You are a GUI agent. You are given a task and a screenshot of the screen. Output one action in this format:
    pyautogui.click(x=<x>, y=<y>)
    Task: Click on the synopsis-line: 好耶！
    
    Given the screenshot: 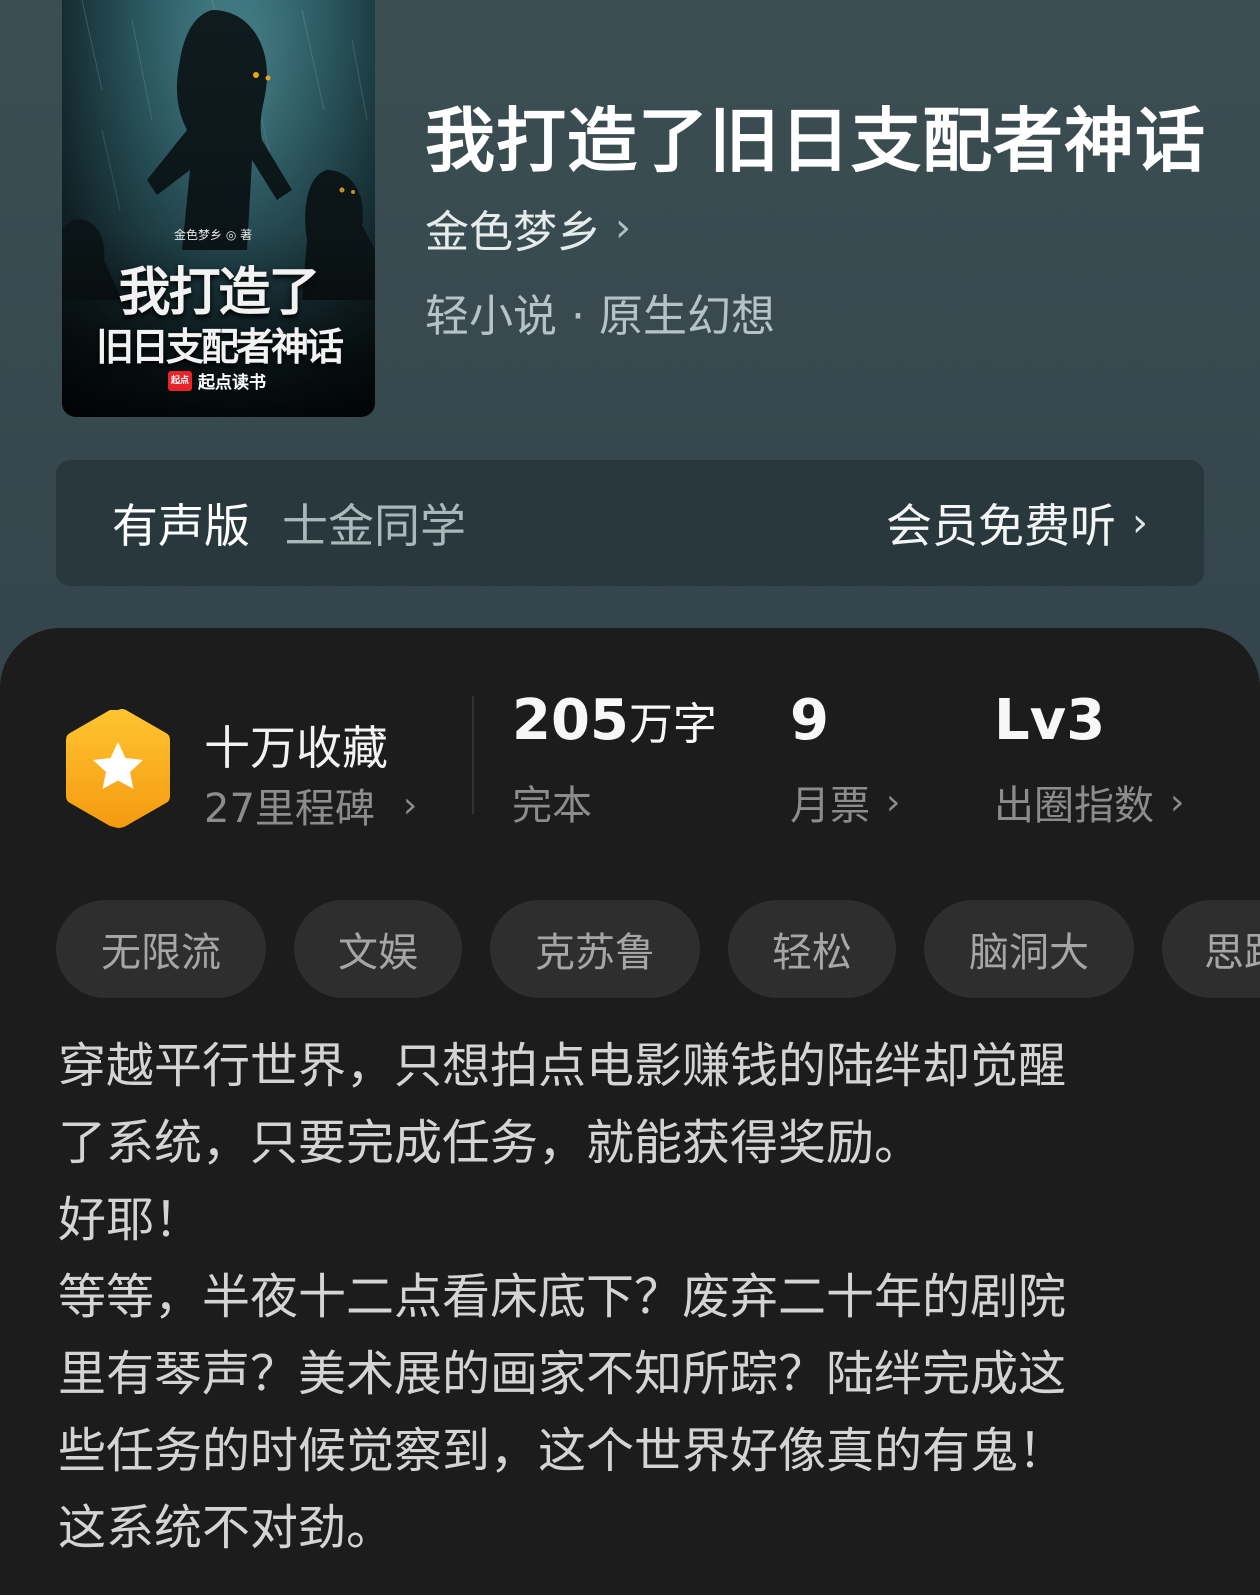 What is the action you would take?
    pyautogui.click(x=130, y=1220)
    